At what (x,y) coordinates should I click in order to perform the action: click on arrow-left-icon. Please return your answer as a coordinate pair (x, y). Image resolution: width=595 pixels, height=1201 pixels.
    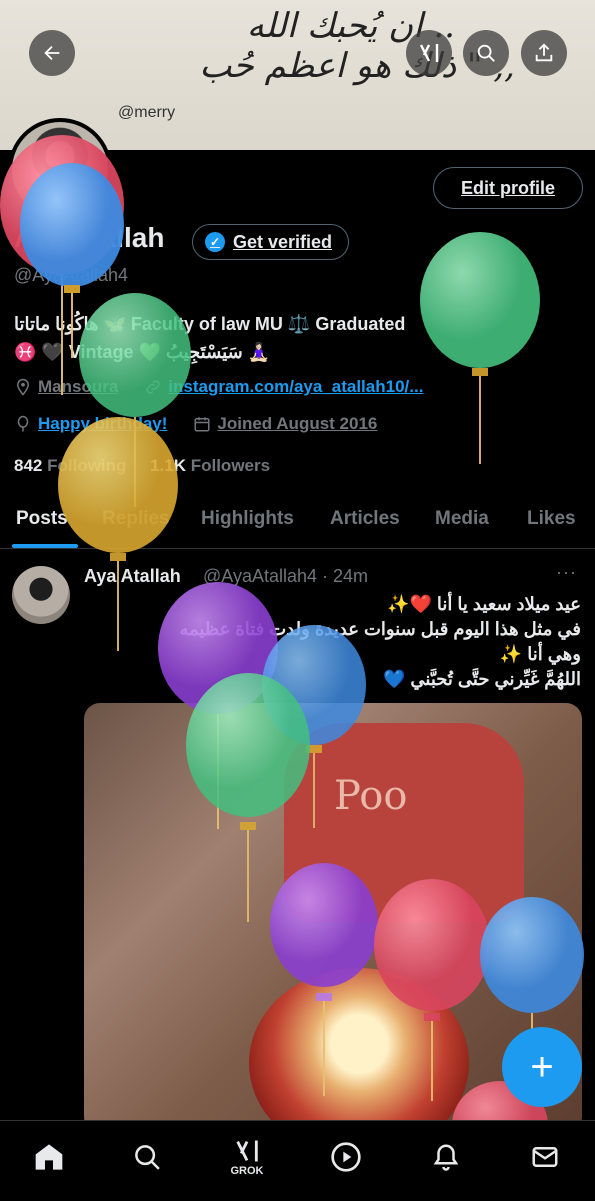
    Looking at the image, I should click on (52, 53).